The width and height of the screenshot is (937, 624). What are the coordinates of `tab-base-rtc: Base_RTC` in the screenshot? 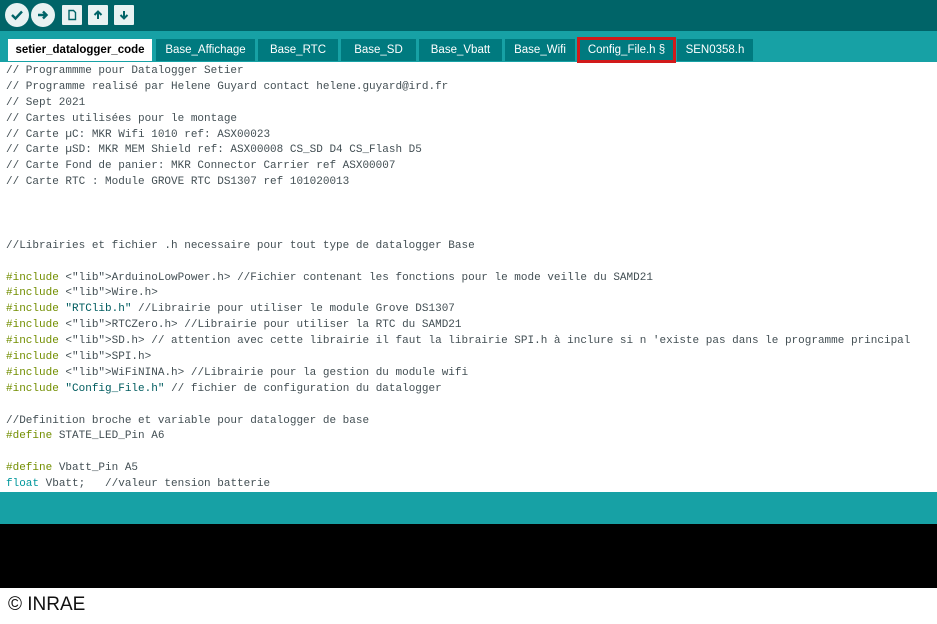 It's located at (298, 50).